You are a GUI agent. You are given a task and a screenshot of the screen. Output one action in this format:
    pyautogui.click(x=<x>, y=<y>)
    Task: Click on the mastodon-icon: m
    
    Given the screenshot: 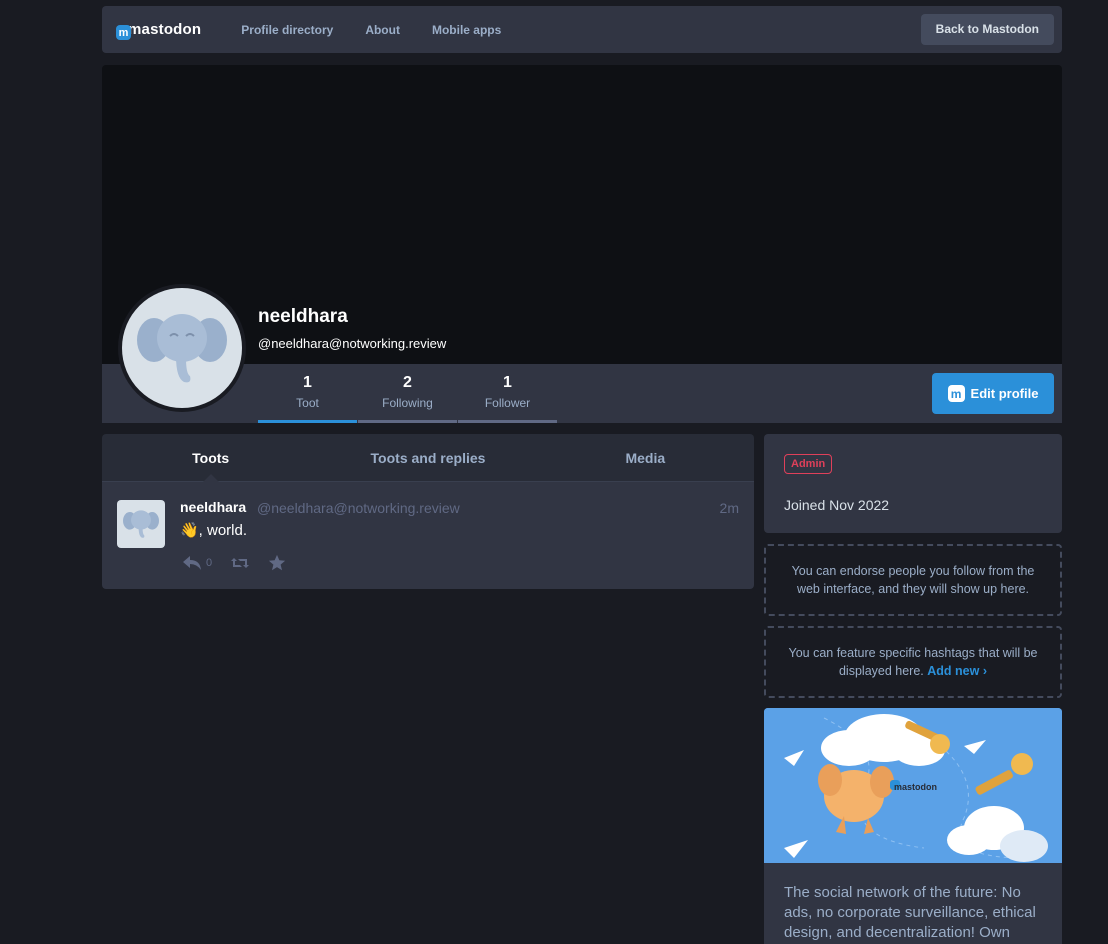 What is the action you would take?
    pyautogui.click(x=956, y=393)
    